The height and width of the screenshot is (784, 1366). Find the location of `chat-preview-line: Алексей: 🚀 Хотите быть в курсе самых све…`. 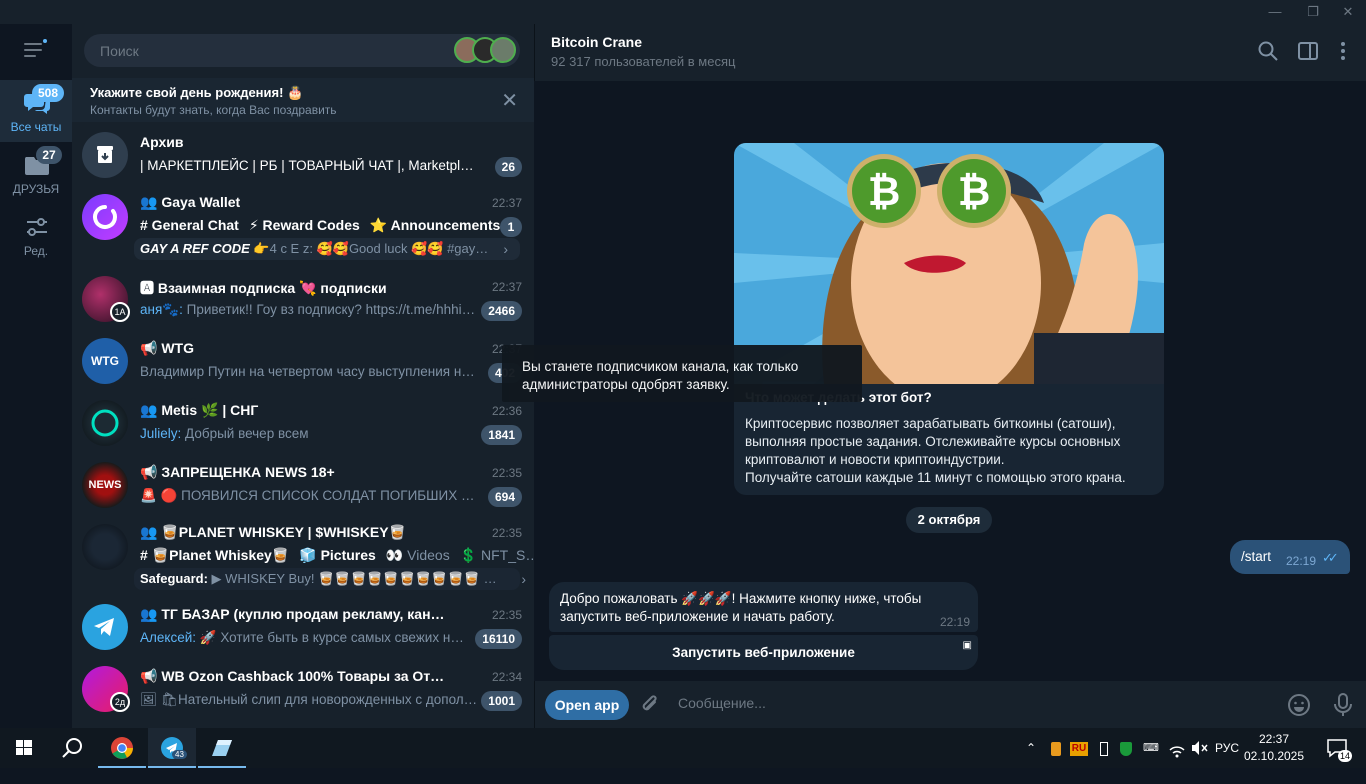

chat-preview-line: Алексей: 🚀 Хотите быть в курсе самых све… is located at coordinates (305, 638).